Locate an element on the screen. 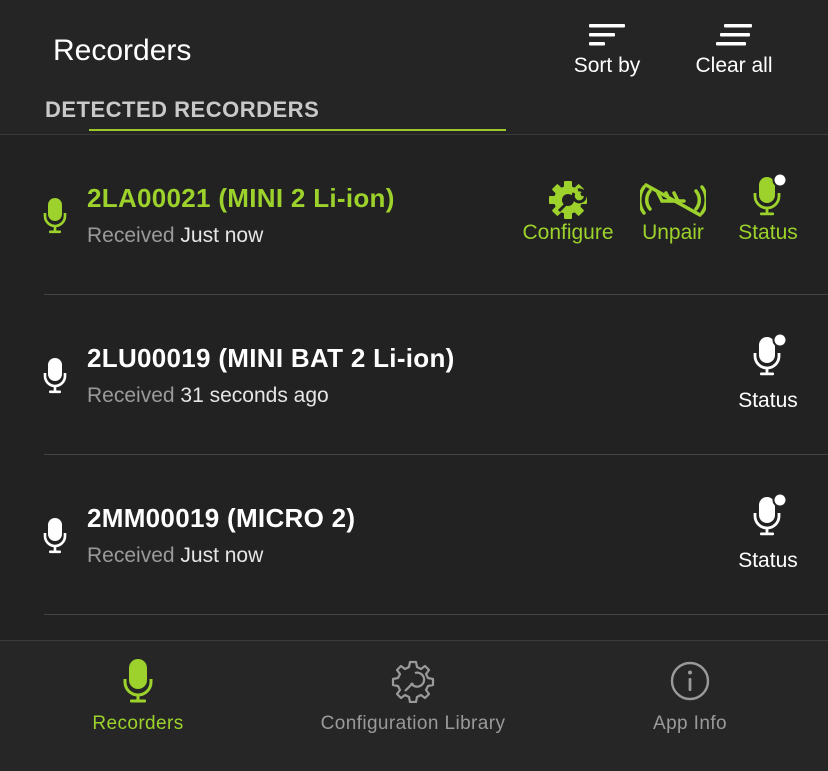 The height and width of the screenshot is (771, 828). configure-label: Configure is located at coordinates (568, 232).